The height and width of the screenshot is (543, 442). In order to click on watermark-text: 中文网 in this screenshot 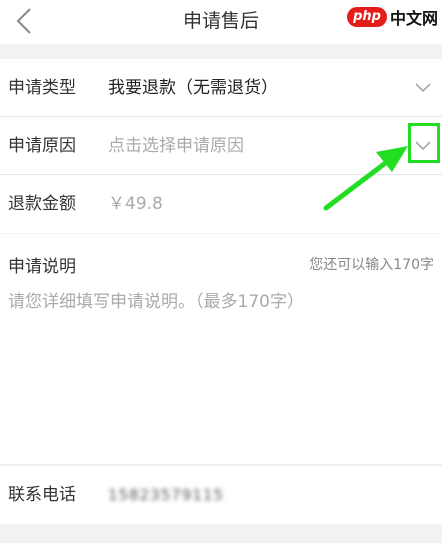, I will do `click(413, 18)`.